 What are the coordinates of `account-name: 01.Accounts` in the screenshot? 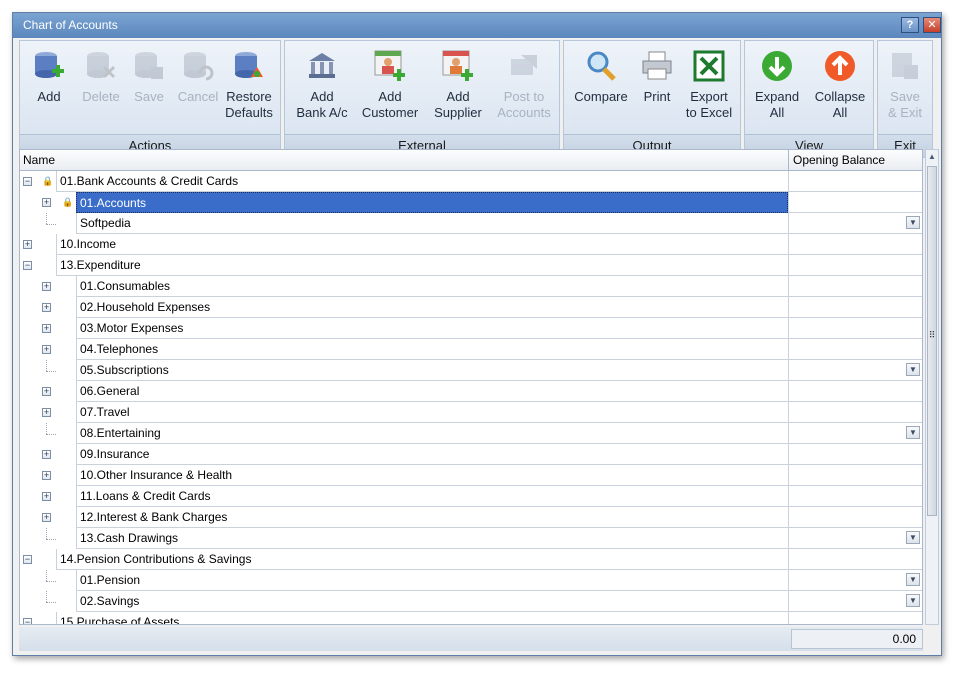 It's located at (432, 202).